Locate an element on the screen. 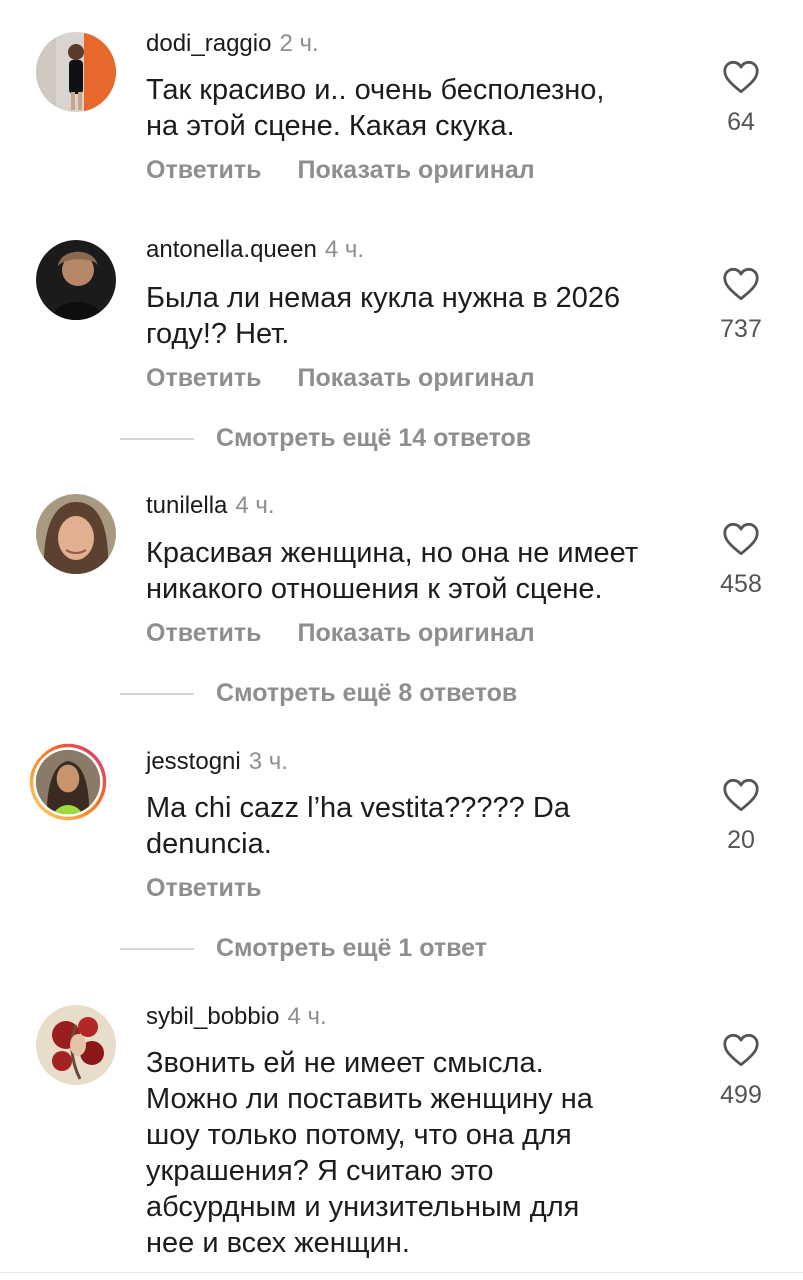  view-more-replies-label: Смотреть ещё 14 ответов is located at coordinates (373, 438).